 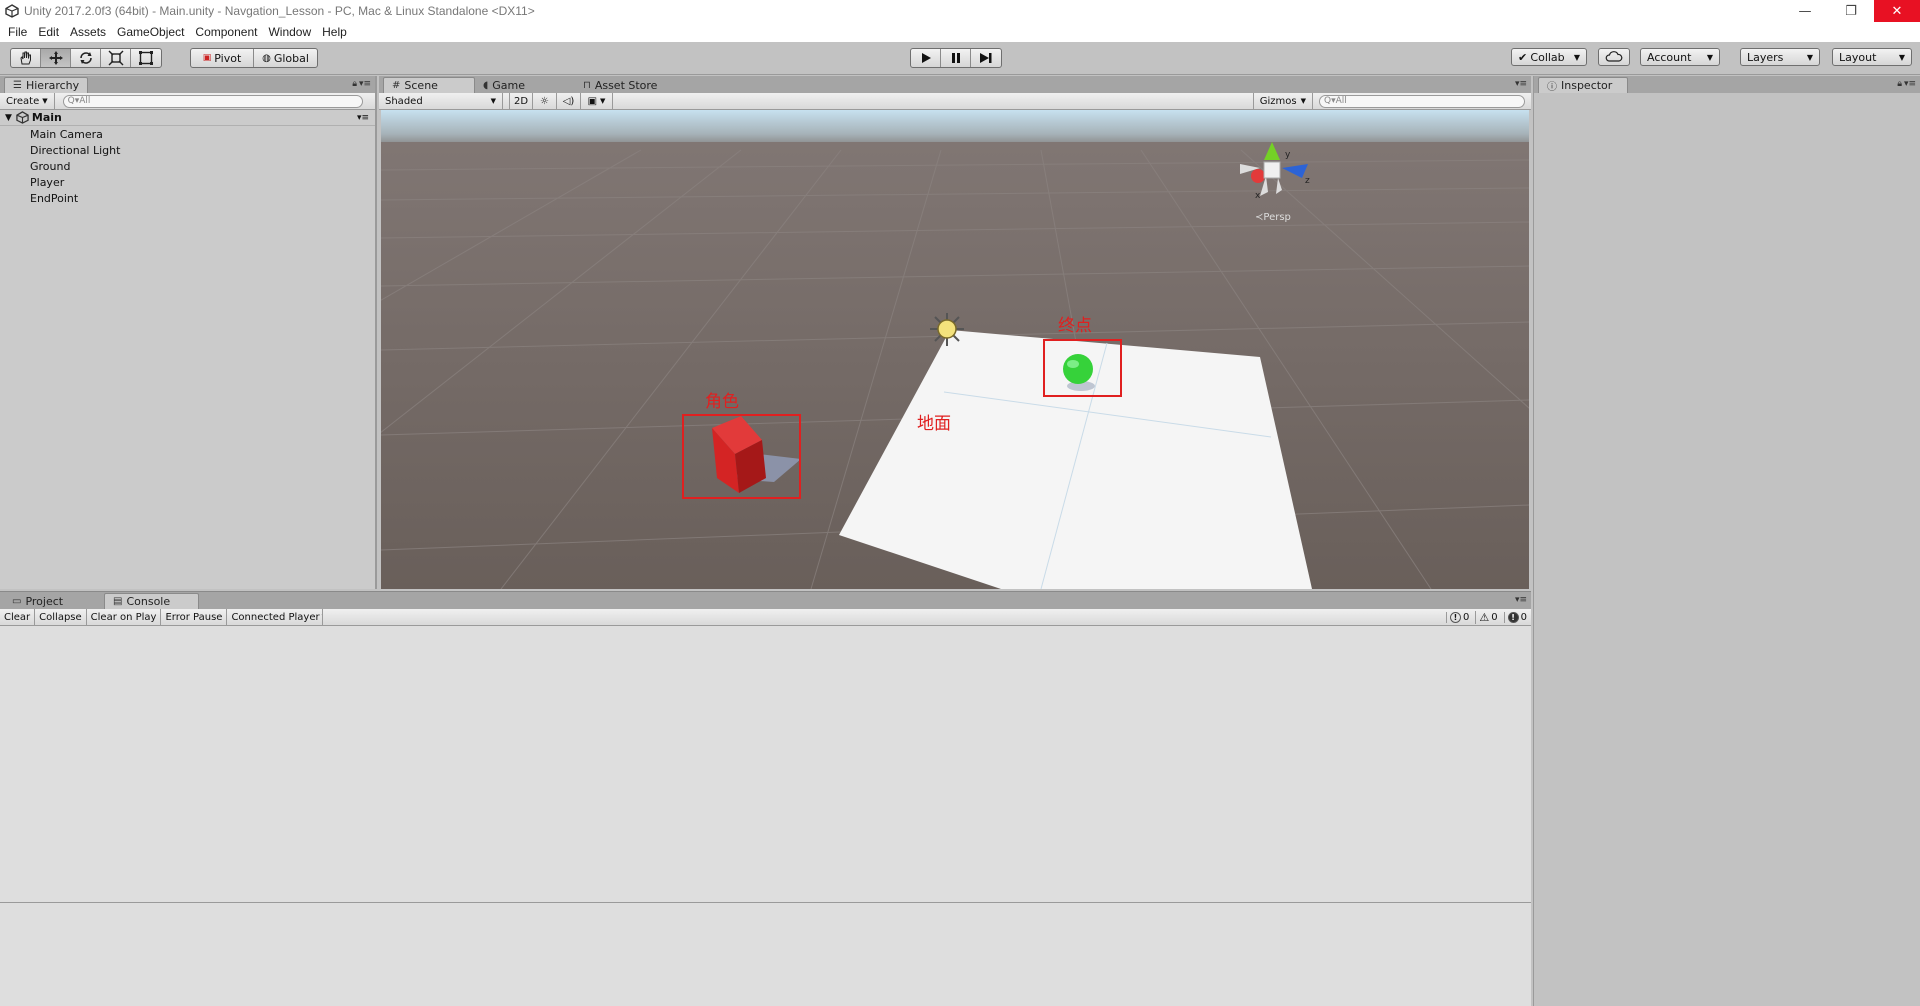 What do you see at coordinates (17, 32) in the screenshot?
I see `menu-file: File` at bounding box center [17, 32].